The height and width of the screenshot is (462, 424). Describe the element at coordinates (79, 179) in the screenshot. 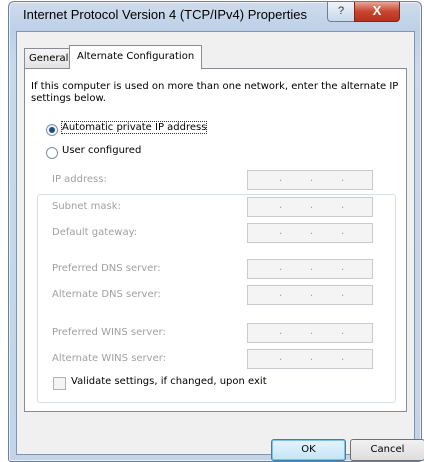

I see `ip-address-label: IP address:` at that location.